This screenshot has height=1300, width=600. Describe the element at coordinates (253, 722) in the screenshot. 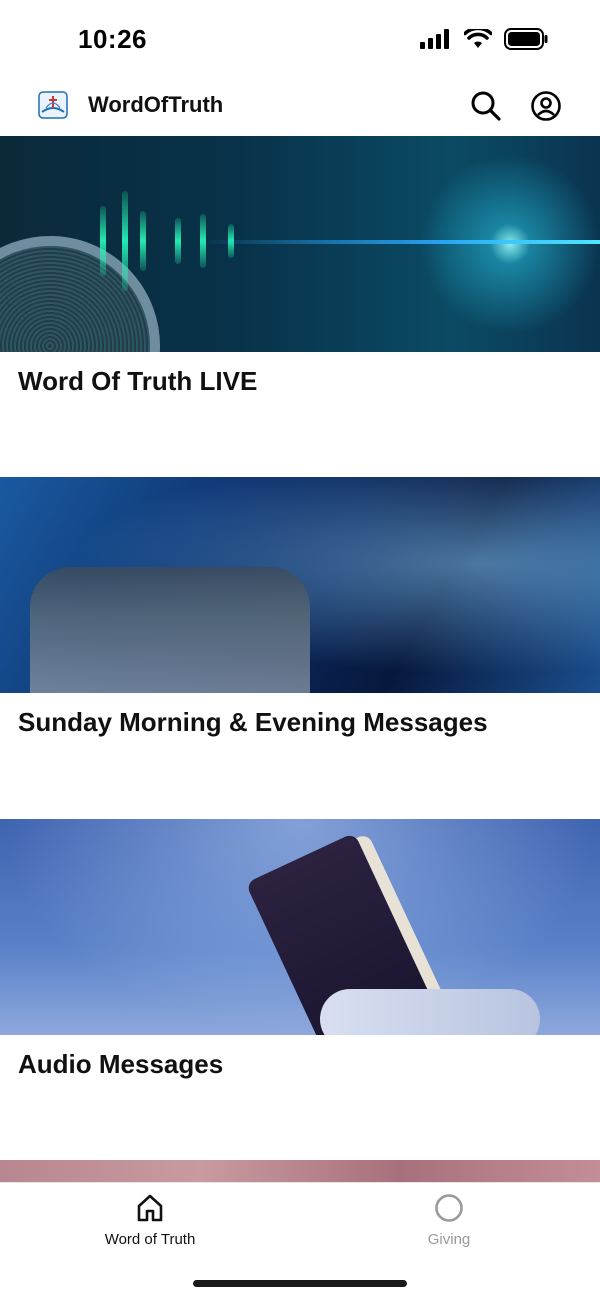

I see `card-title: Sunday Morning & Evening Messages` at that location.